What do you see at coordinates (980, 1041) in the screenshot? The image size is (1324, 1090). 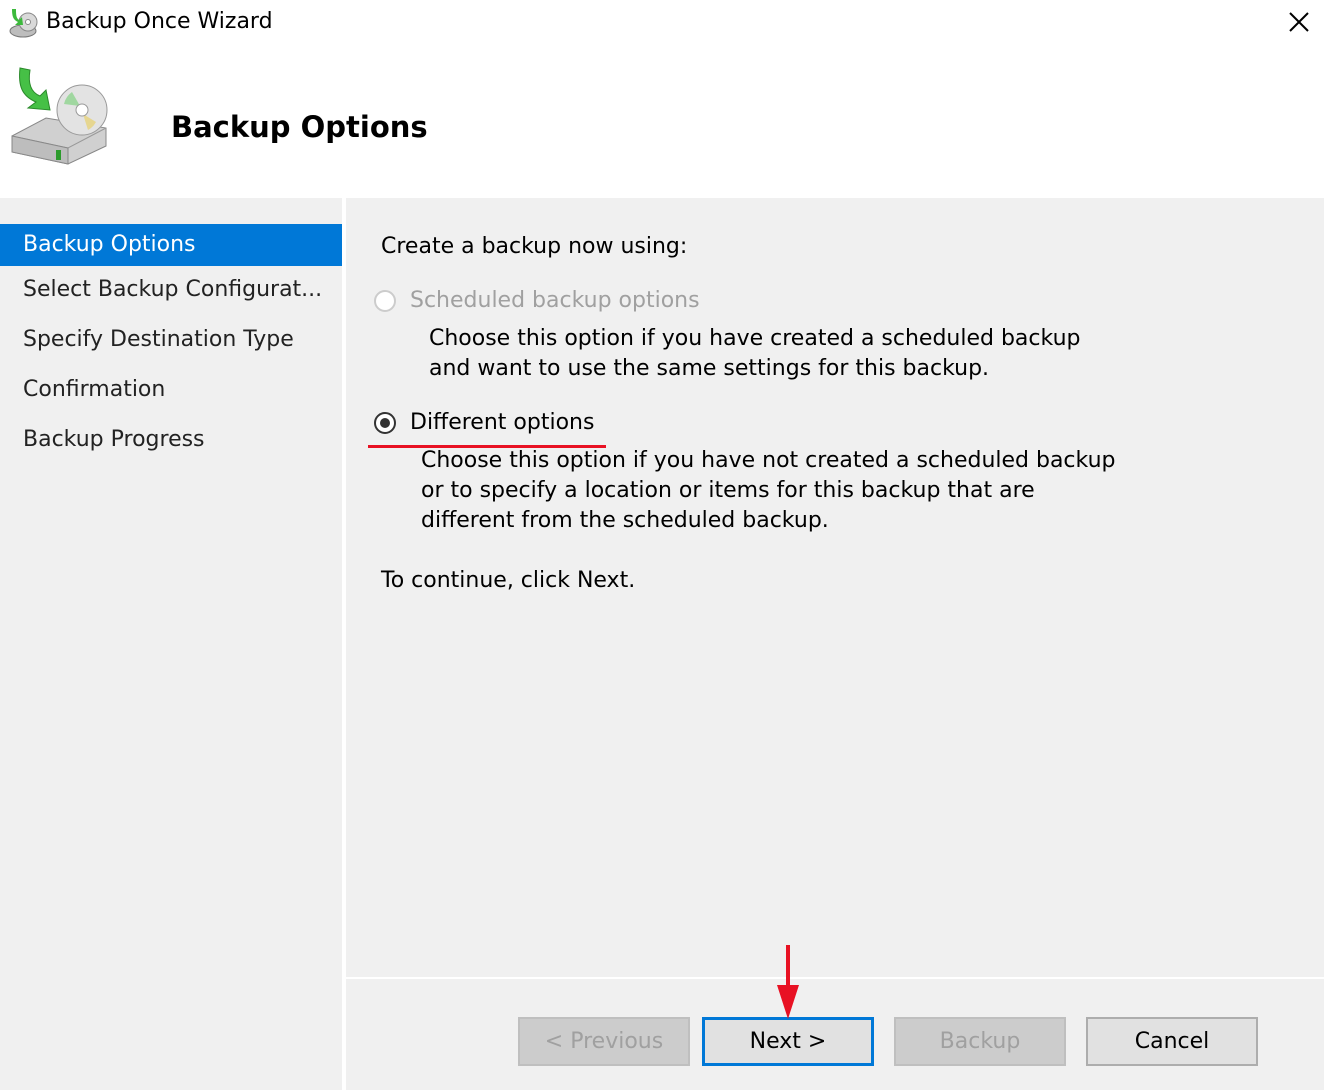 I see `backup-button: Backup` at bounding box center [980, 1041].